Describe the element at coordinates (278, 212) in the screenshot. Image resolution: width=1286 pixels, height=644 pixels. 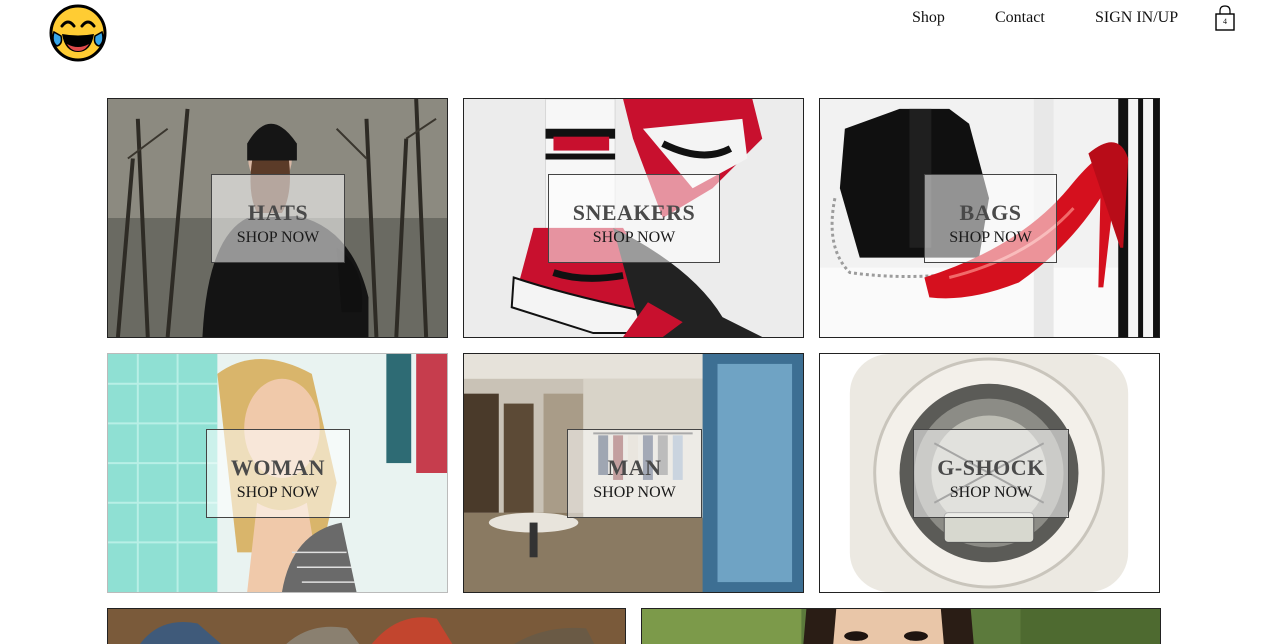
I see `category-title: HATS` at that location.